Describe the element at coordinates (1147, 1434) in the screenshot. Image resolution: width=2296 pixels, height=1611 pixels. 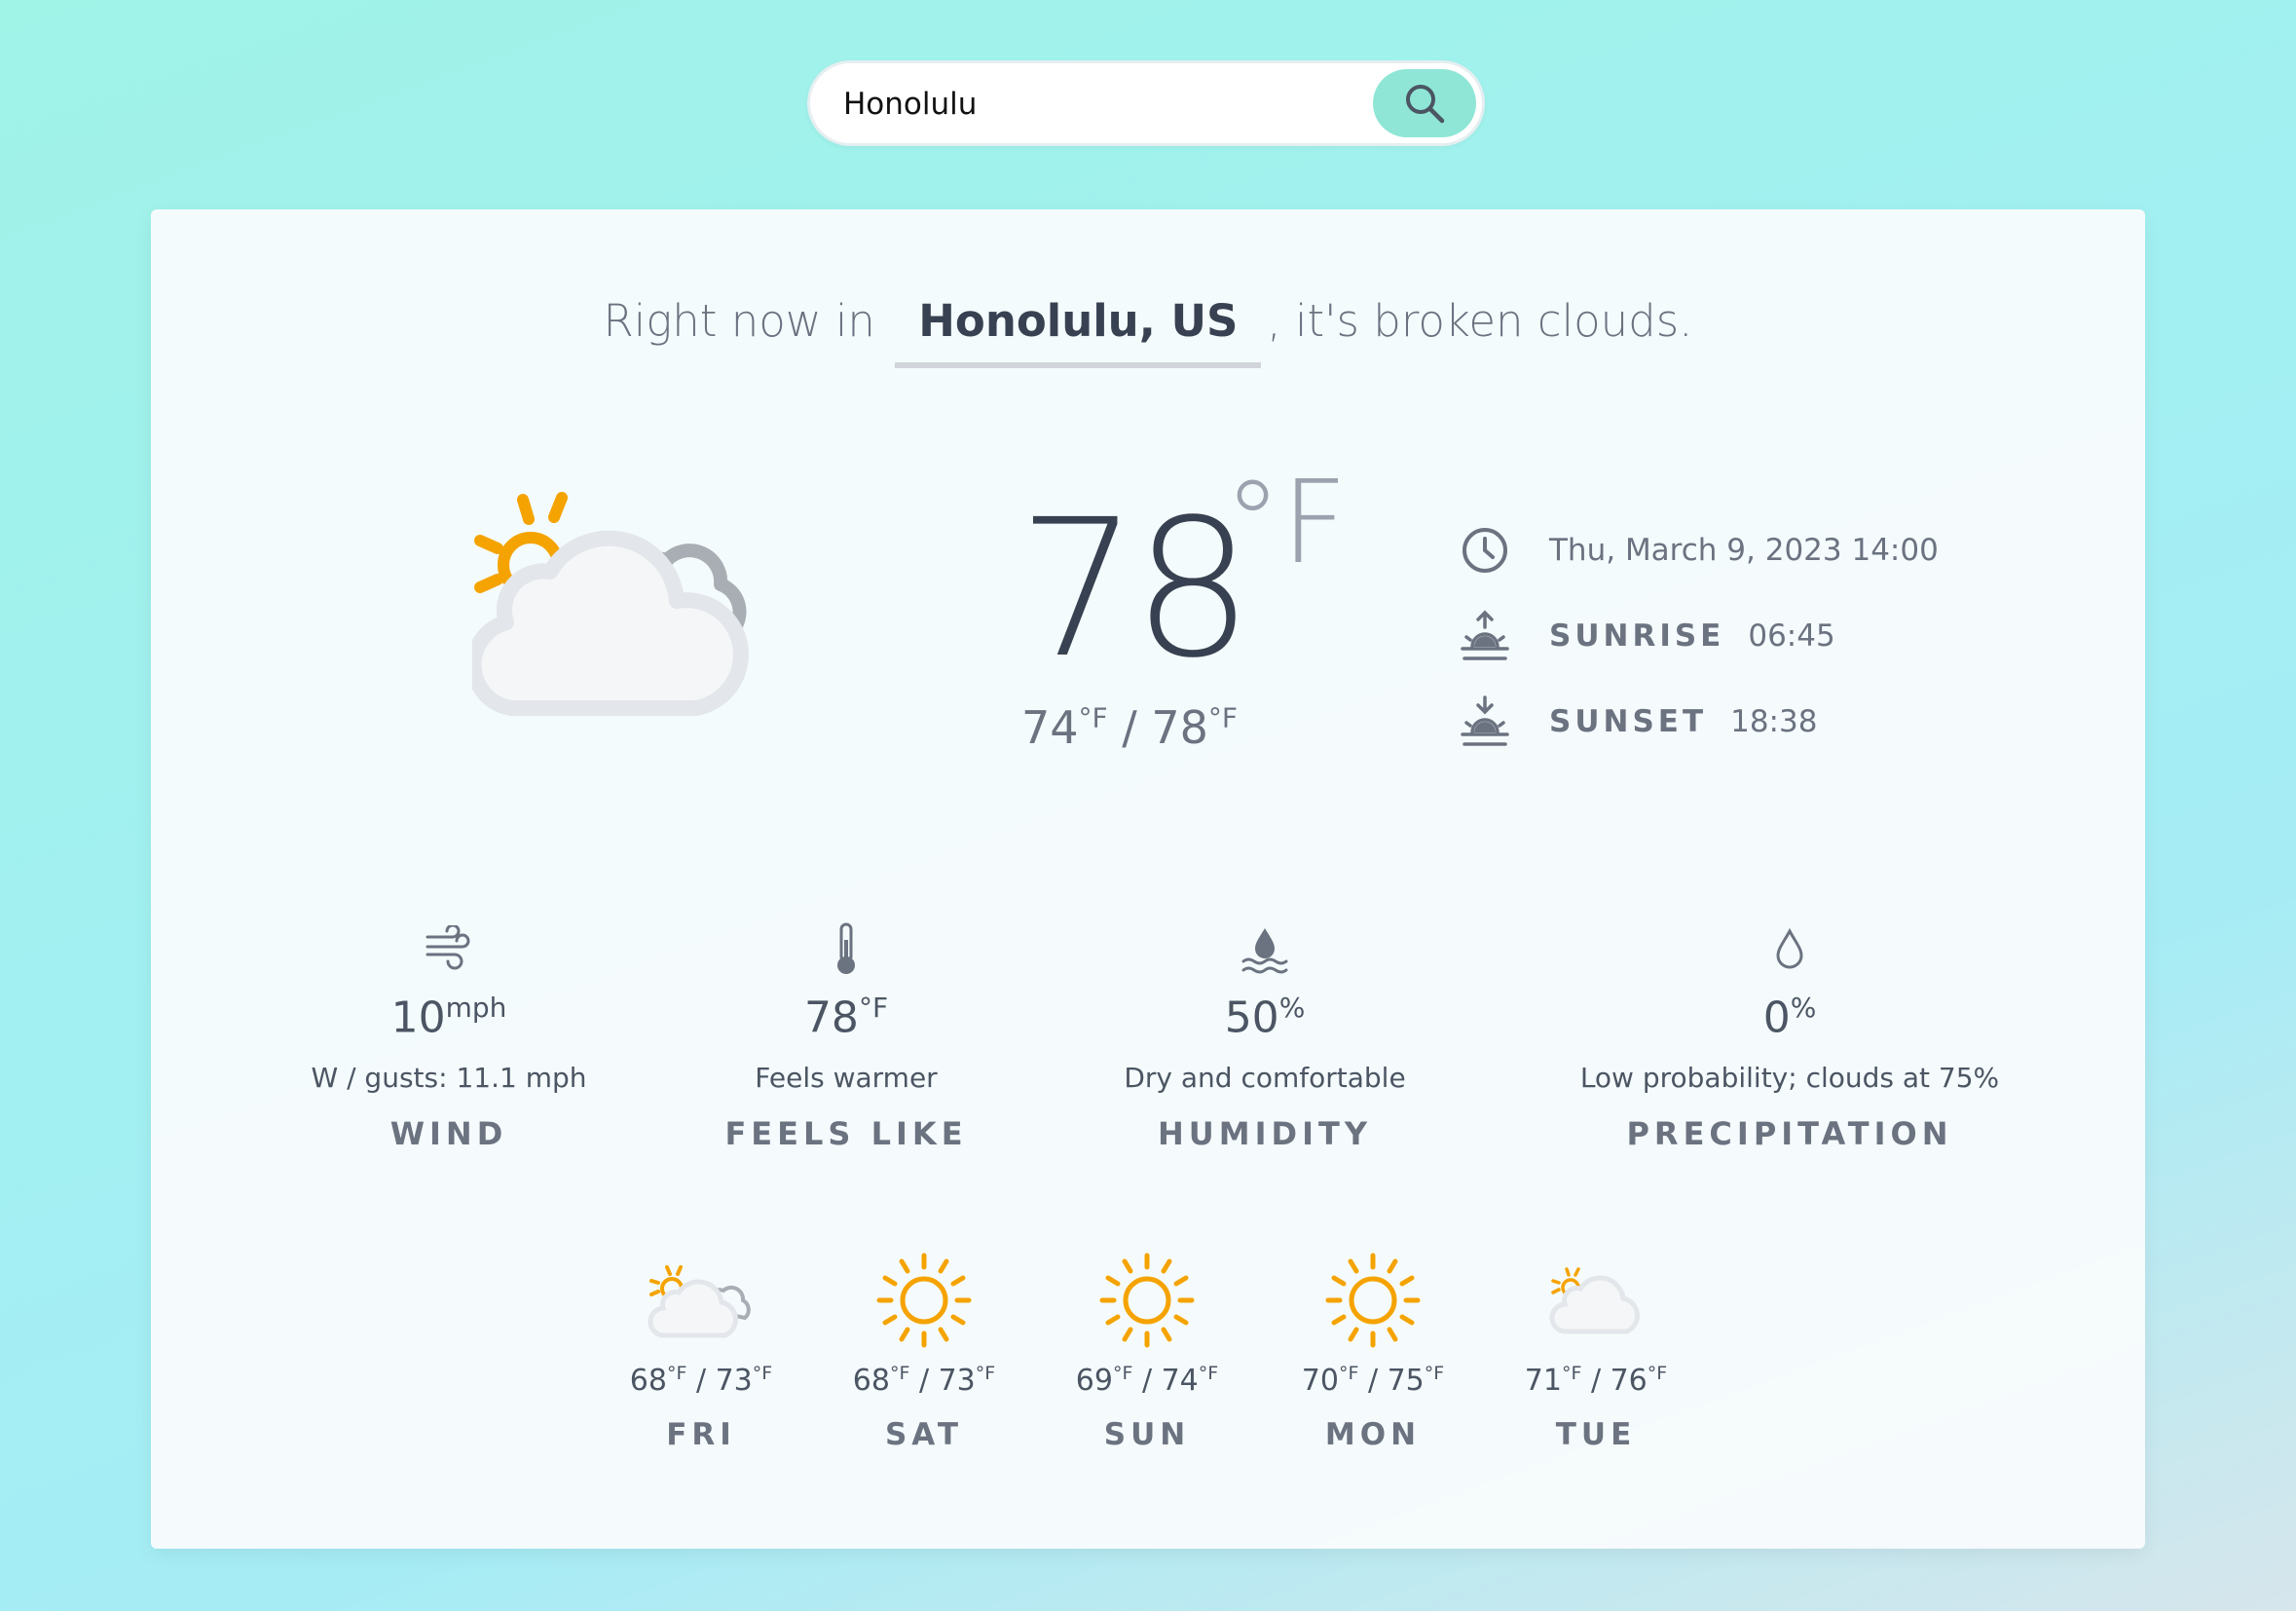
I see `forecast-day-name: SUN` at that location.